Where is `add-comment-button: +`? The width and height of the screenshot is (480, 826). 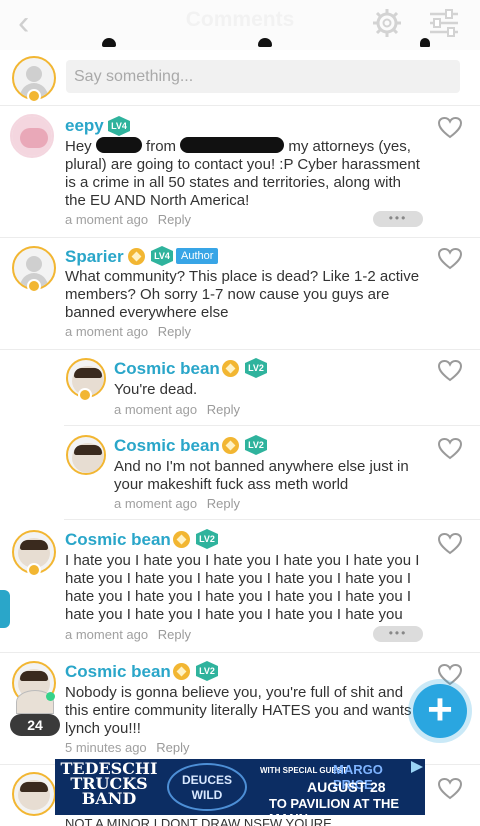
add-comment-button: + is located at coordinates (440, 711).